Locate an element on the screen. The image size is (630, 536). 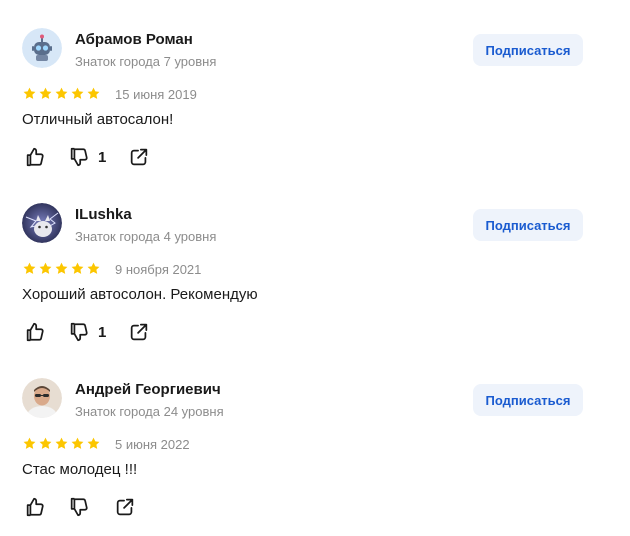
author-name: ILushka is located at coordinates (103, 214).